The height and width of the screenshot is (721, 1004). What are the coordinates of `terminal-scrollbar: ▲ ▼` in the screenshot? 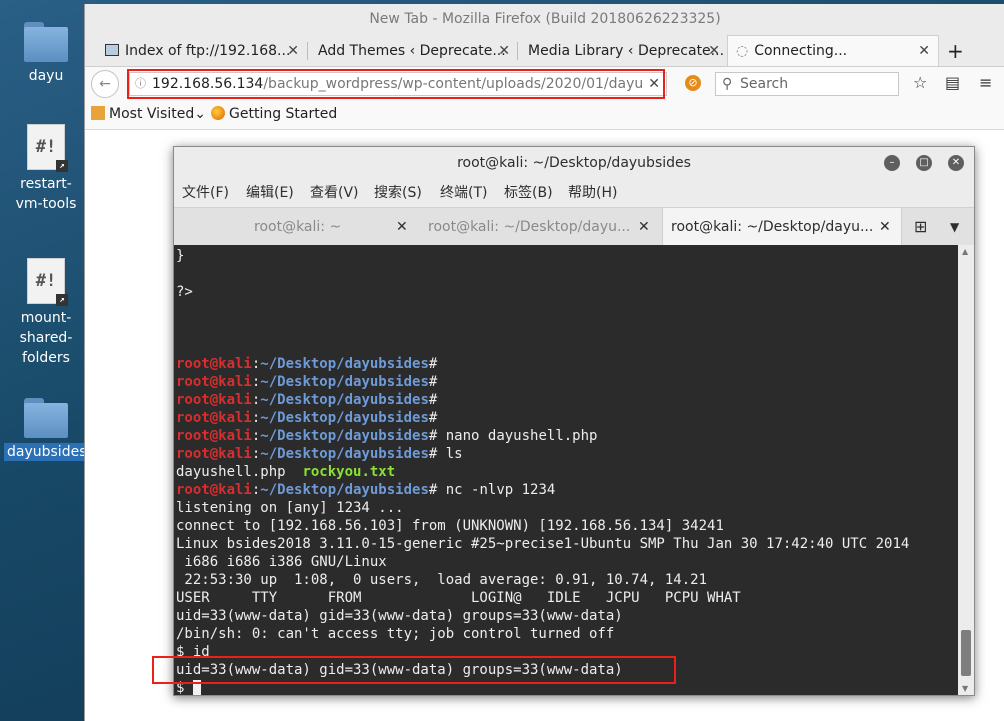 It's located at (966, 470).